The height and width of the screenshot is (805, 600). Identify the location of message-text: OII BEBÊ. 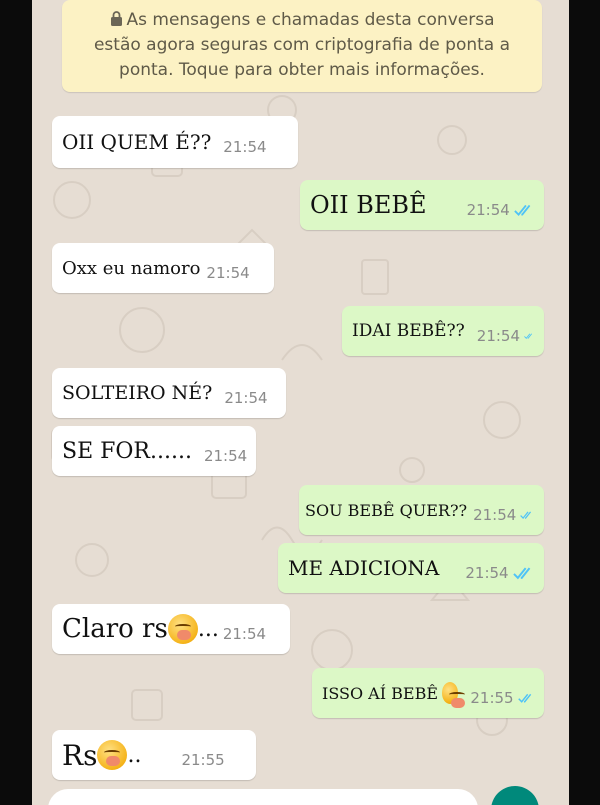
(368, 205).